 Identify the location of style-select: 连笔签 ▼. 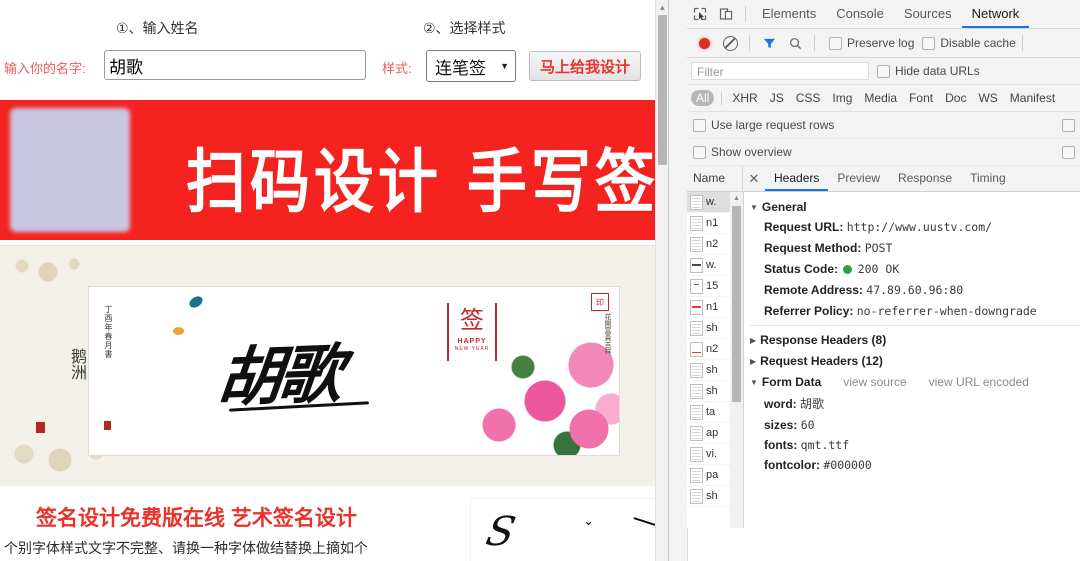
(471, 66).